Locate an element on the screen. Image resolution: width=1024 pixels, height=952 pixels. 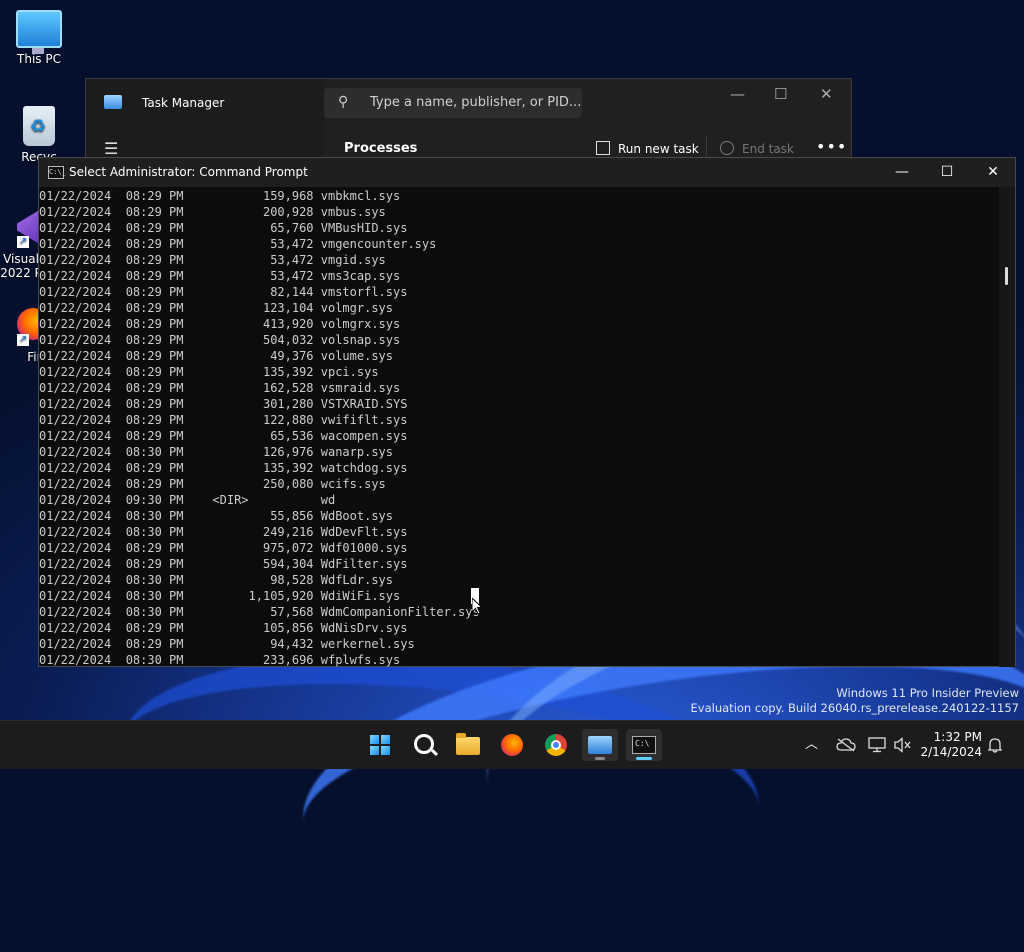
desktop-icon-label: This PC is located at coordinates (39, 59).